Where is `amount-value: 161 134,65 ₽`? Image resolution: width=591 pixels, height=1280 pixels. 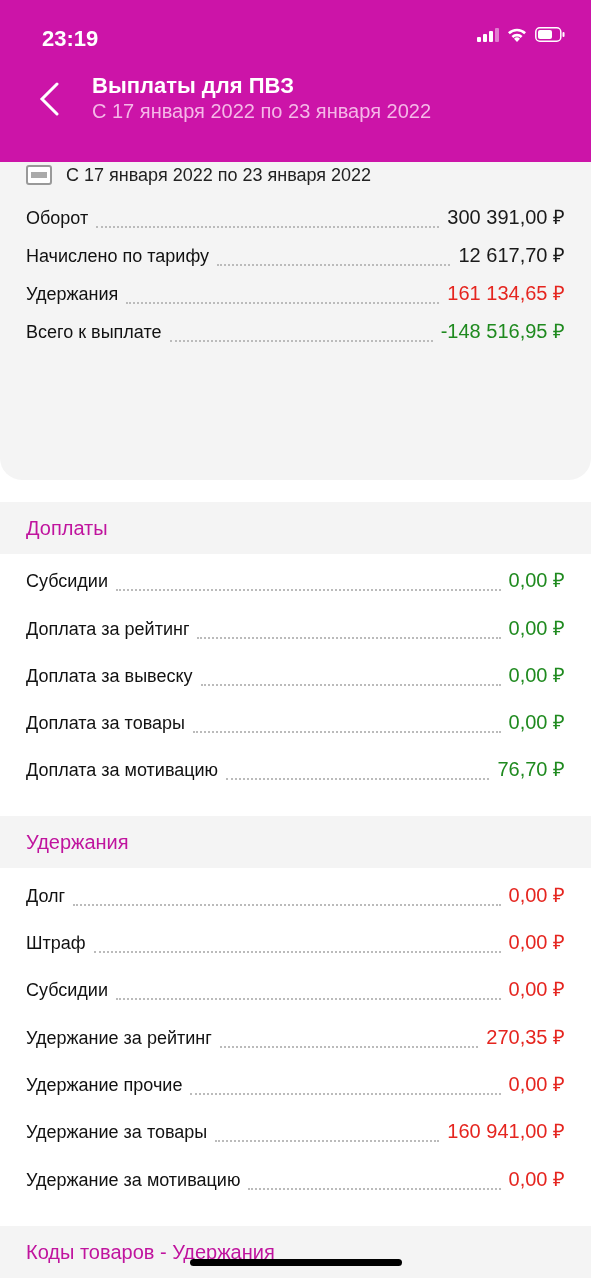 amount-value: 161 134,65 ₽ is located at coordinates (506, 293).